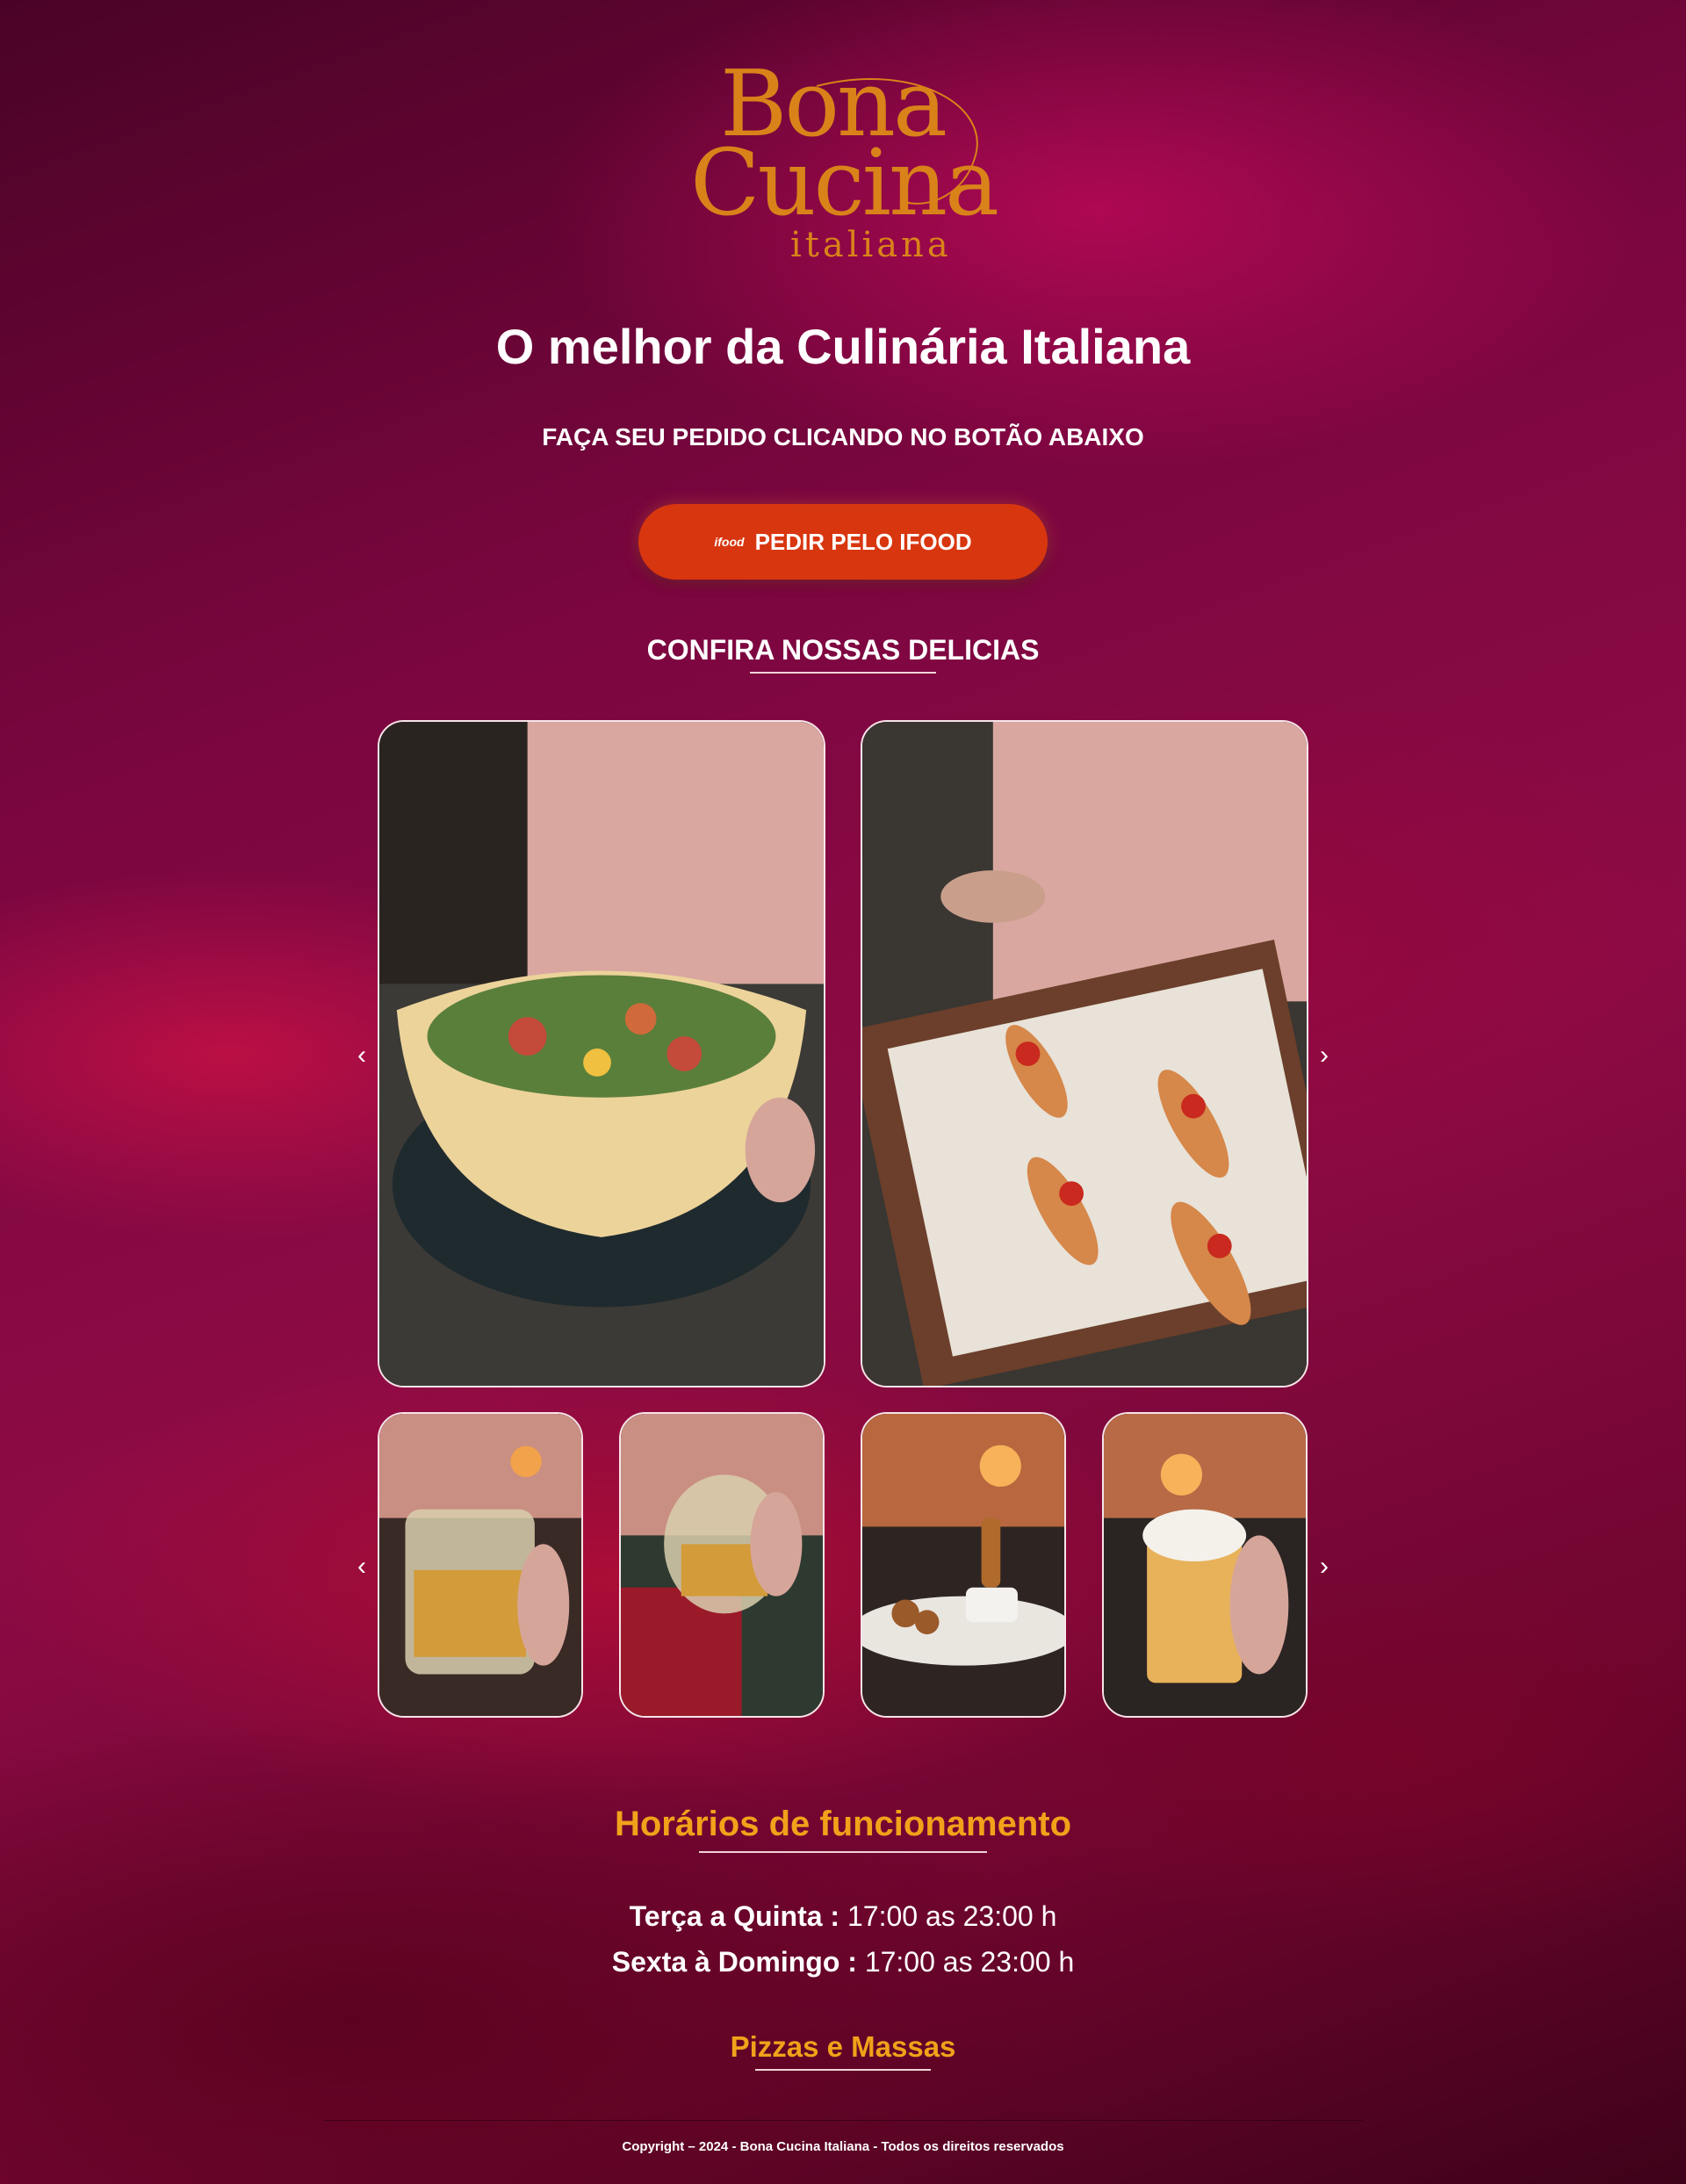 Image resolution: width=1686 pixels, height=2184 pixels. Describe the element at coordinates (1324, 1566) in the screenshot. I see `carousel-small-next-button: ›` at that location.